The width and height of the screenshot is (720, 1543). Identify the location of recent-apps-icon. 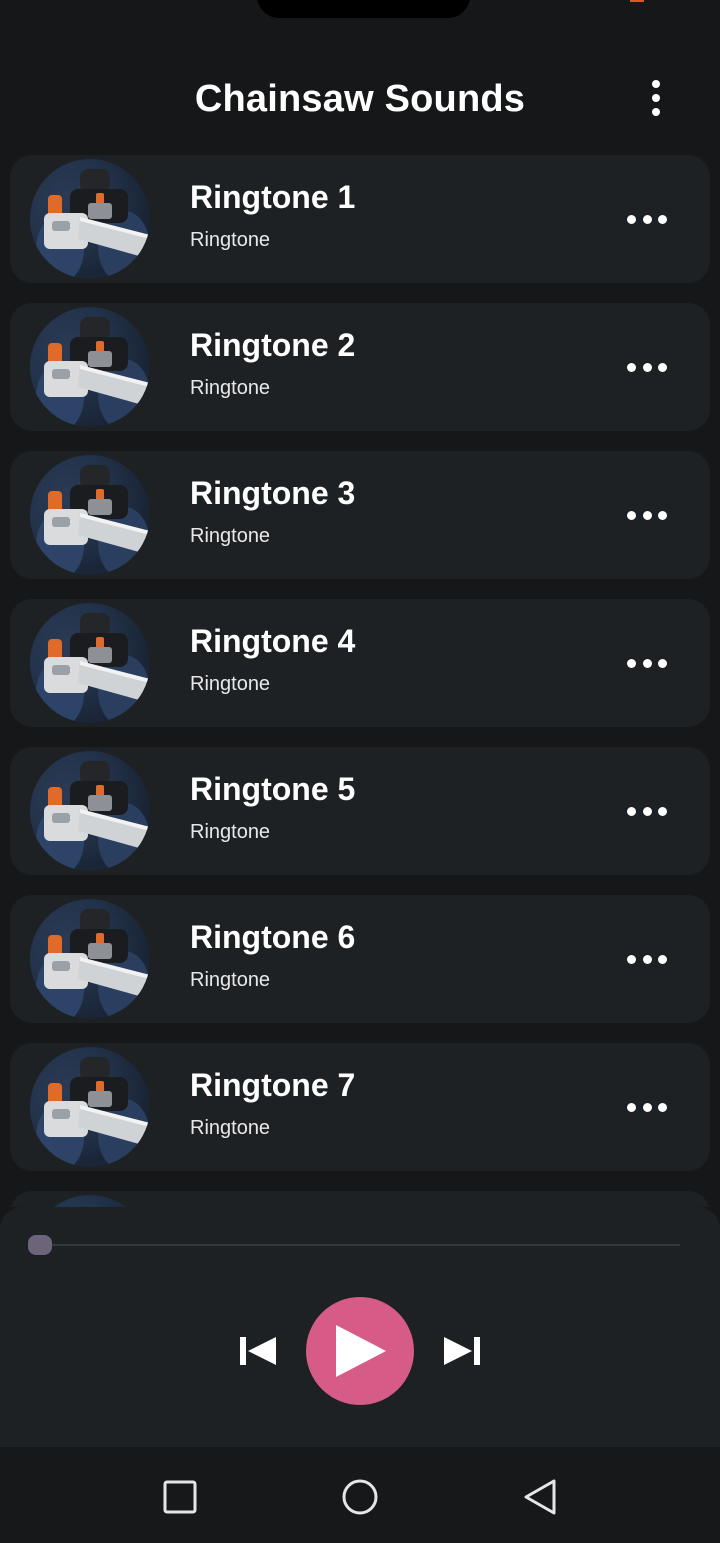
(180, 1497).